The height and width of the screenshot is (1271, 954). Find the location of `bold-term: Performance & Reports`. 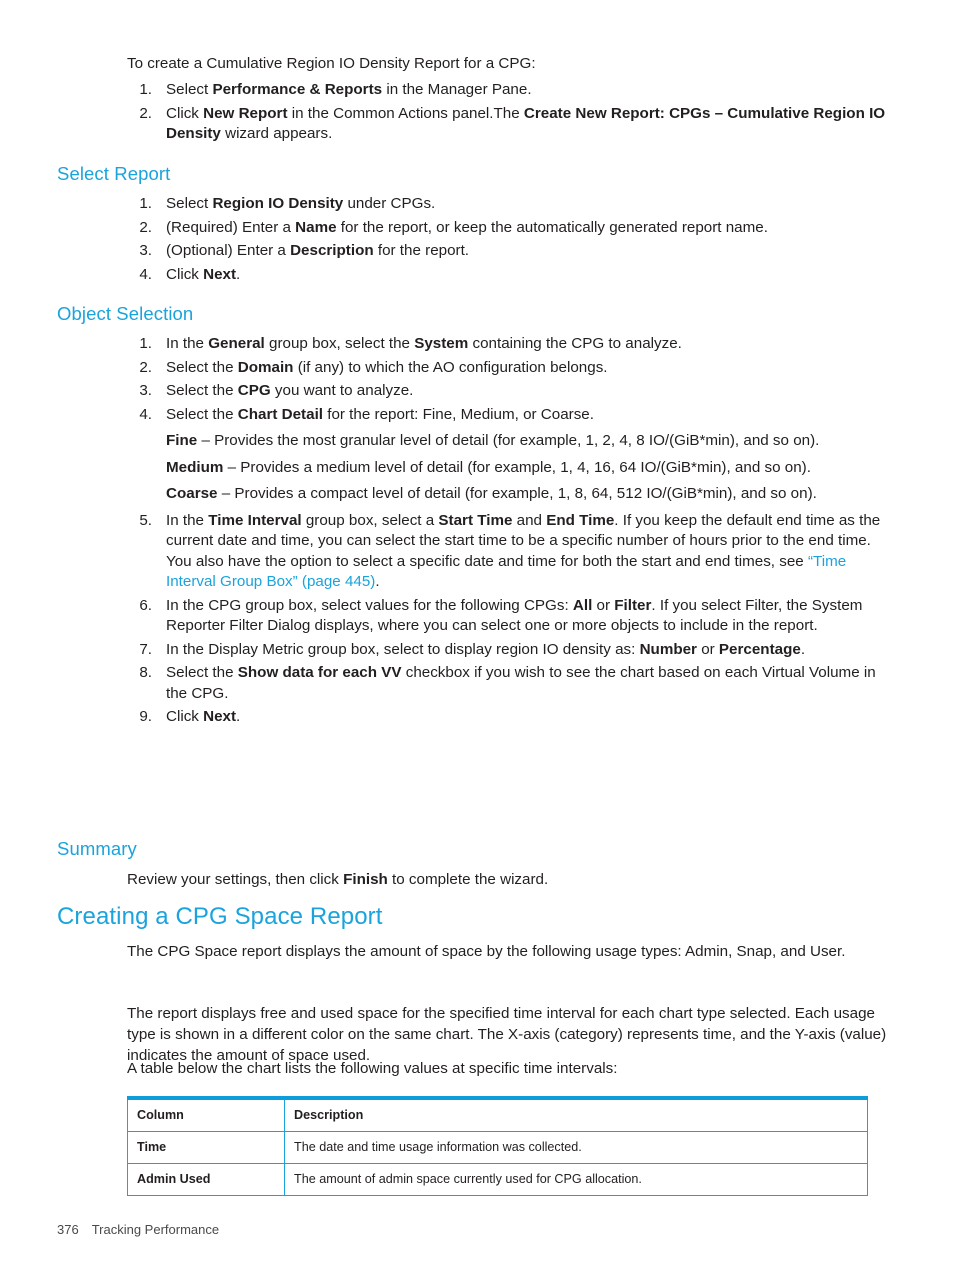

bold-term: Performance & Reports is located at coordinates (297, 89).